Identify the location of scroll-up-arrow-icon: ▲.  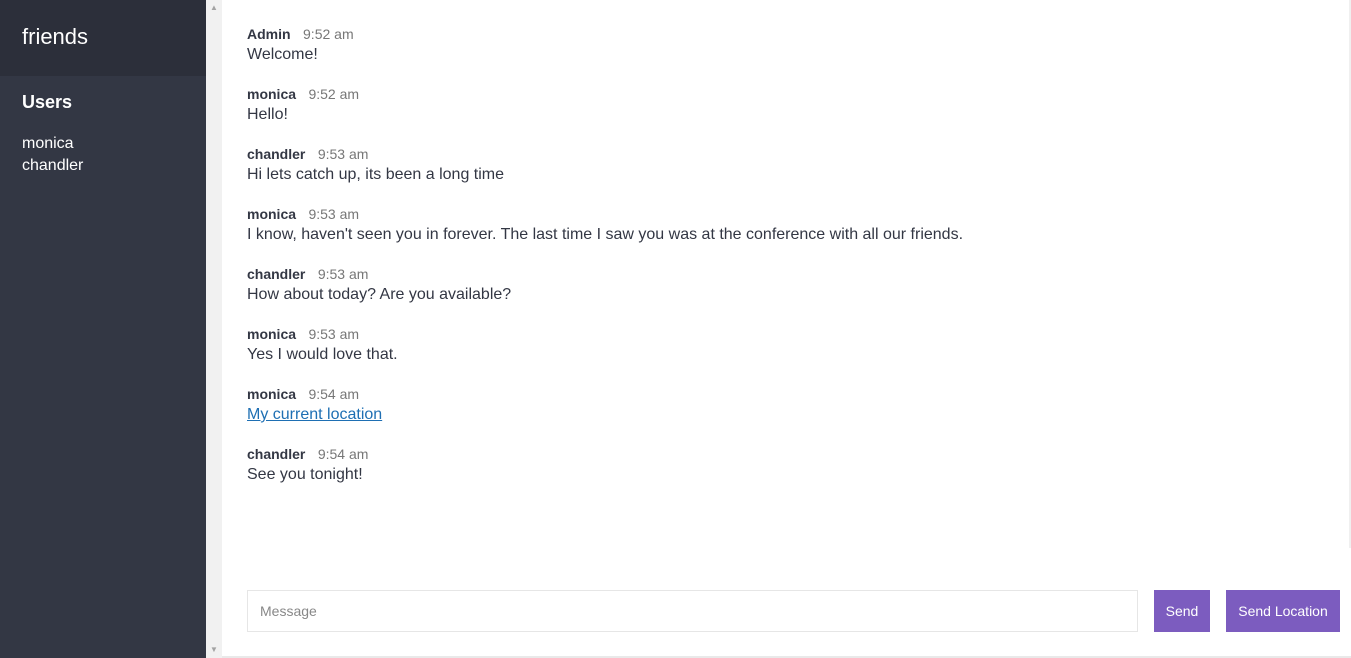
(214, 8).